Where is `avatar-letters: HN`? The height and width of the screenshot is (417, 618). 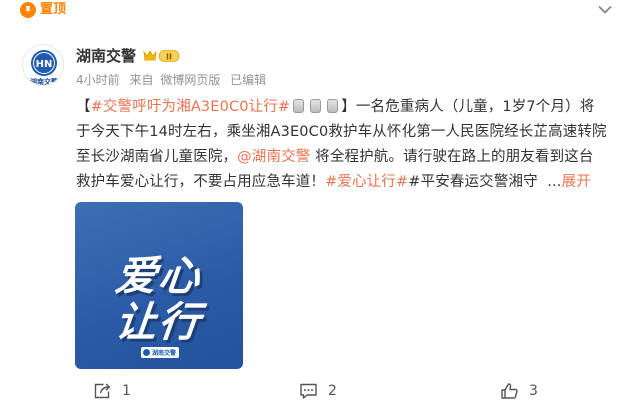
avatar-letters: HN is located at coordinates (44, 64).